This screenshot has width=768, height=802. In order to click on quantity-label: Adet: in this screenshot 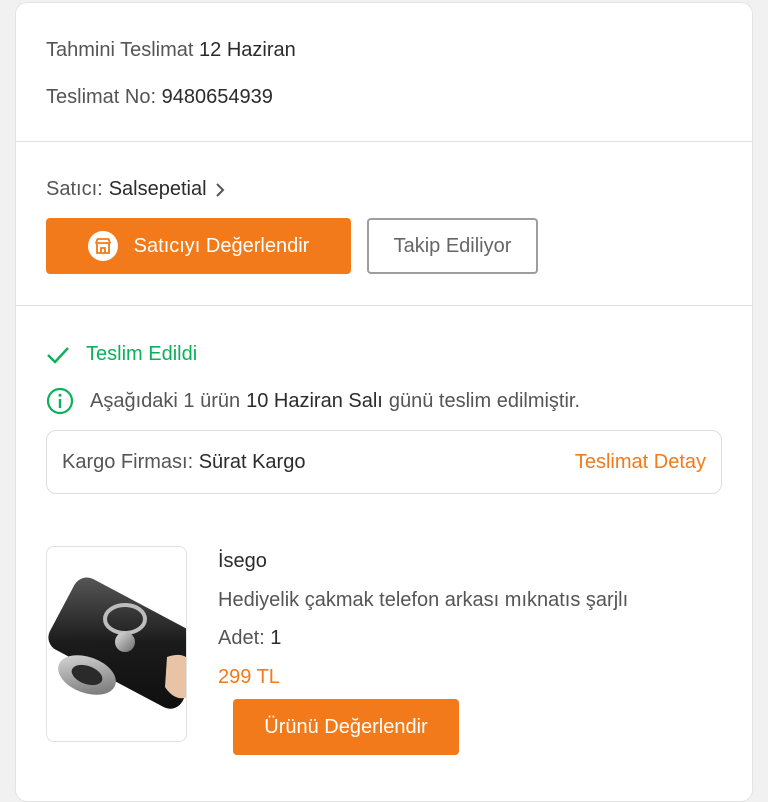, I will do `click(241, 638)`.